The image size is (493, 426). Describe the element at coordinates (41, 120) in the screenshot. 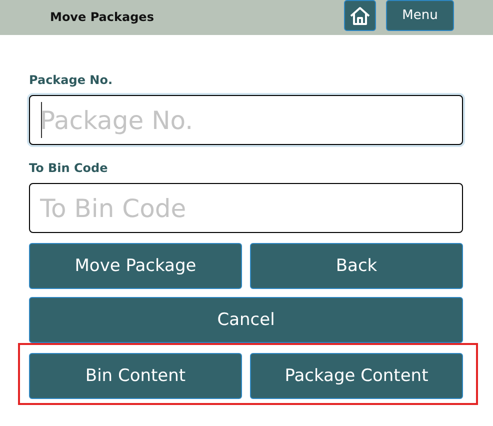

I see `text-cursor` at that location.